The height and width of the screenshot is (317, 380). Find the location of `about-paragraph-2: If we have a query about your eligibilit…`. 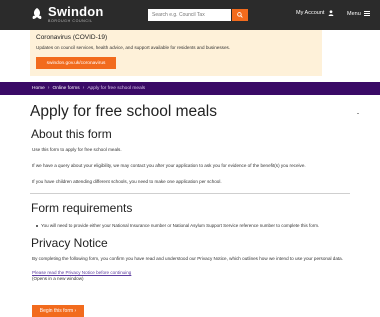

about-paragraph-2: If we have a query about your eligibilit… is located at coordinates (169, 165).